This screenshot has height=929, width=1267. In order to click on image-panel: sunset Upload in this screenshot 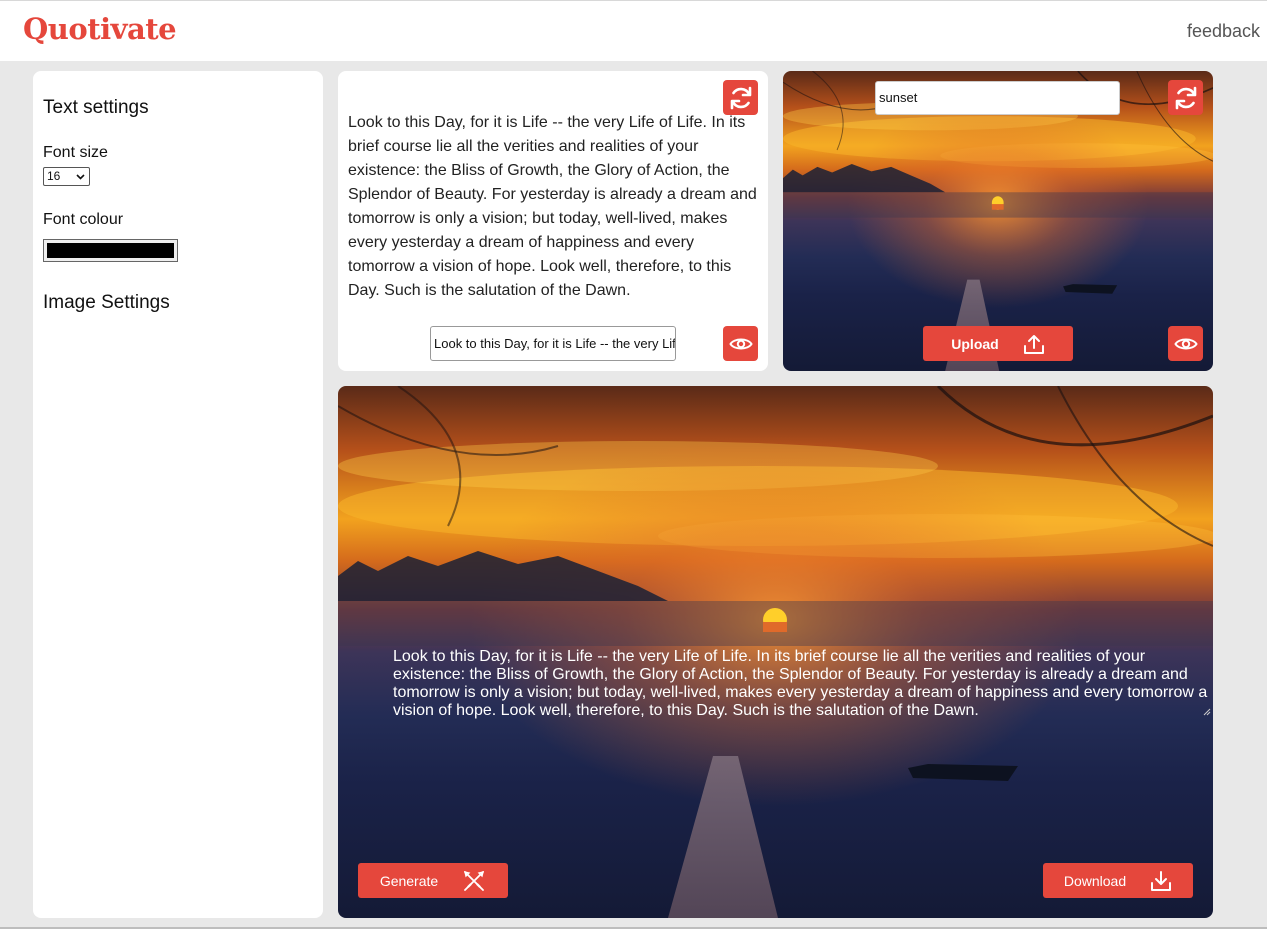, I will do `click(998, 221)`.